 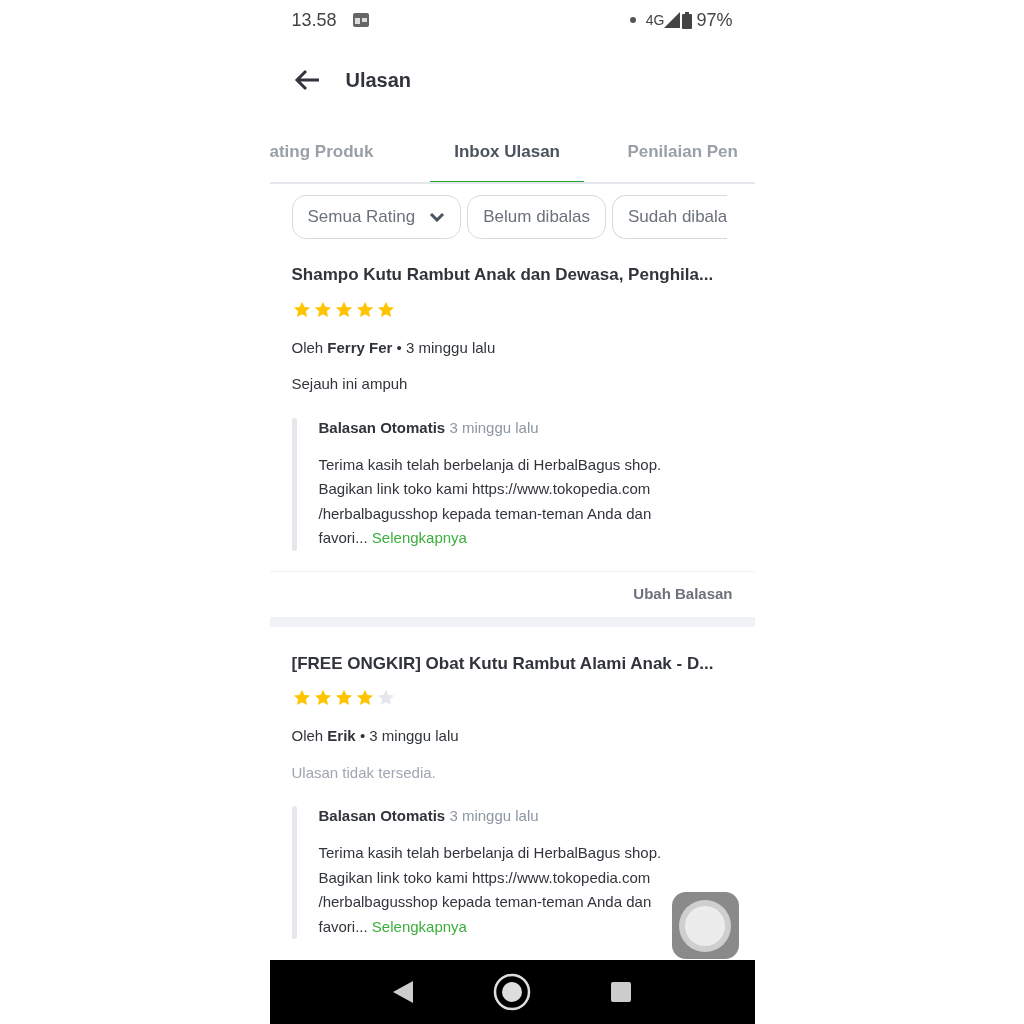 I want to click on back-triangle-icon, so click(x=403, y=992).